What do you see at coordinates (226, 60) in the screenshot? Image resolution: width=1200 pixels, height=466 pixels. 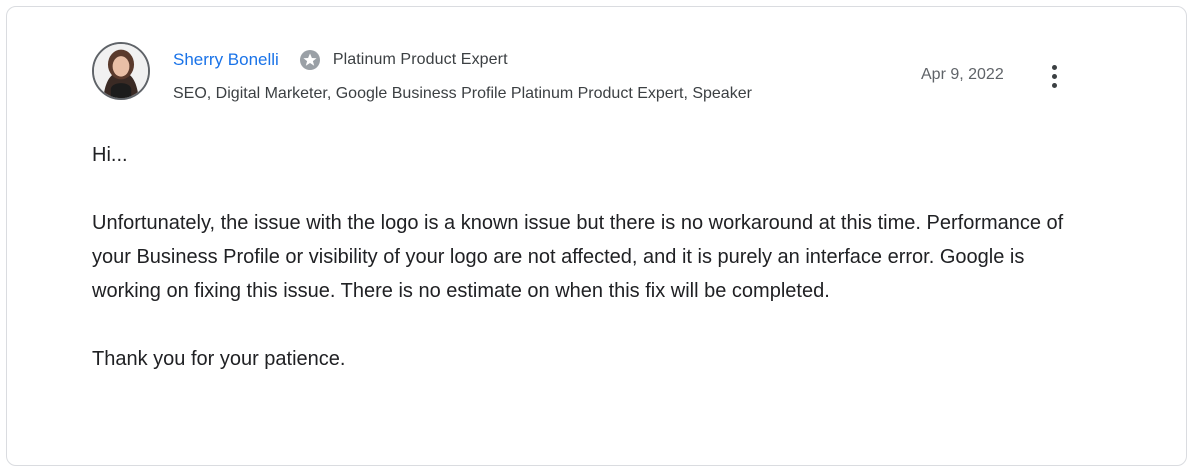 I see `author-name-link: Sherry Bonelli` at bounding box center [226, 60].